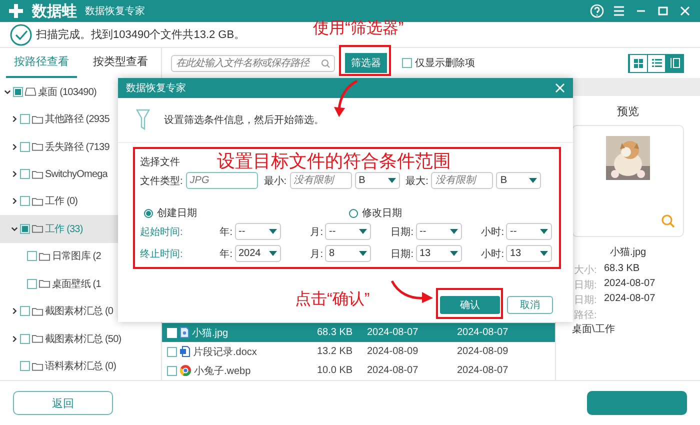  I want to click on tree-item: 截图素材汇总 (50), so click(80, 339).